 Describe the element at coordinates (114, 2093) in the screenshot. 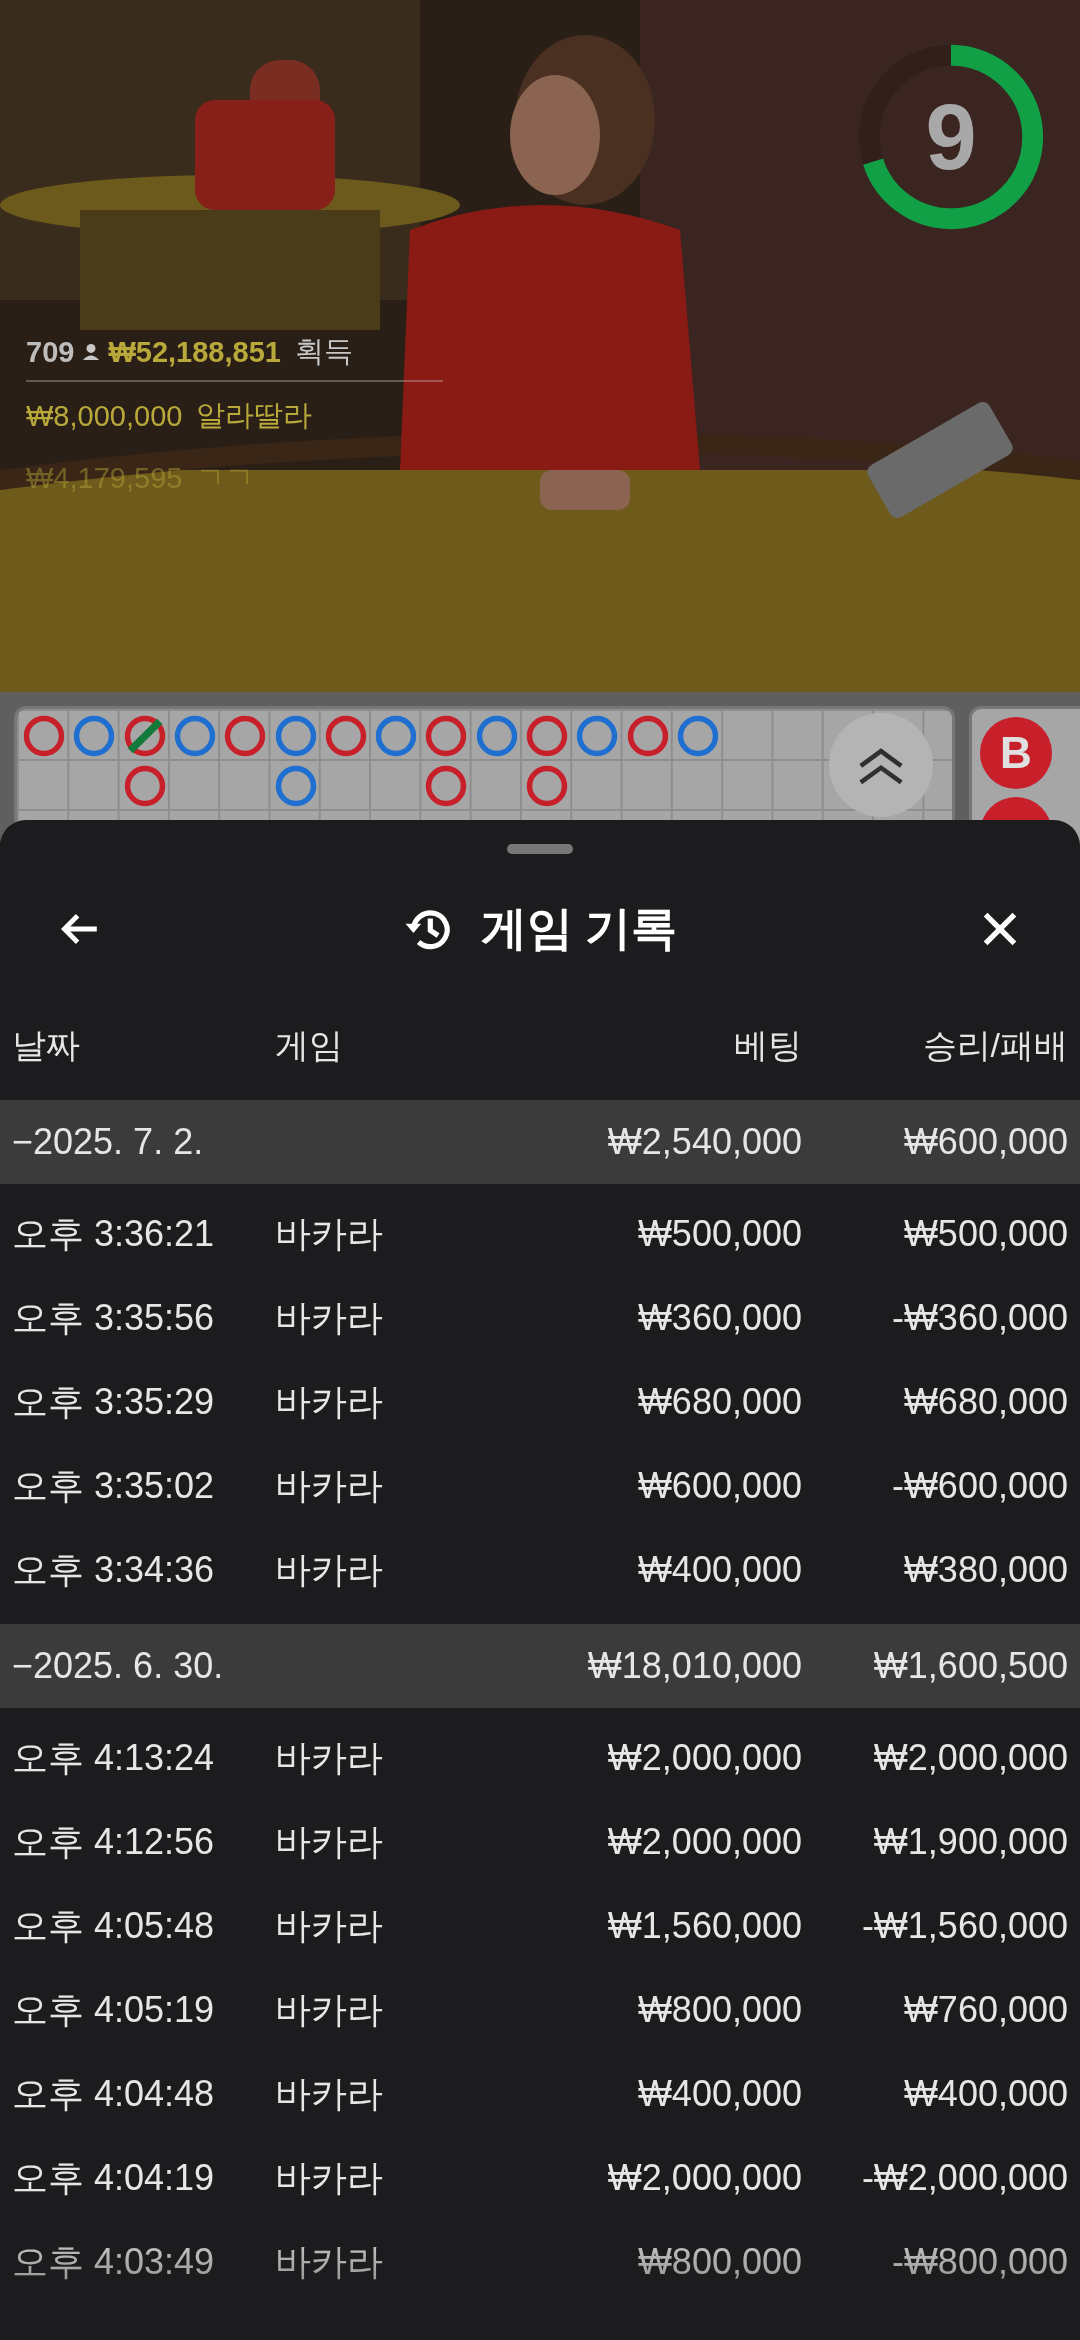

I see `table-cell-text: 오후 4:04:48` at that location.